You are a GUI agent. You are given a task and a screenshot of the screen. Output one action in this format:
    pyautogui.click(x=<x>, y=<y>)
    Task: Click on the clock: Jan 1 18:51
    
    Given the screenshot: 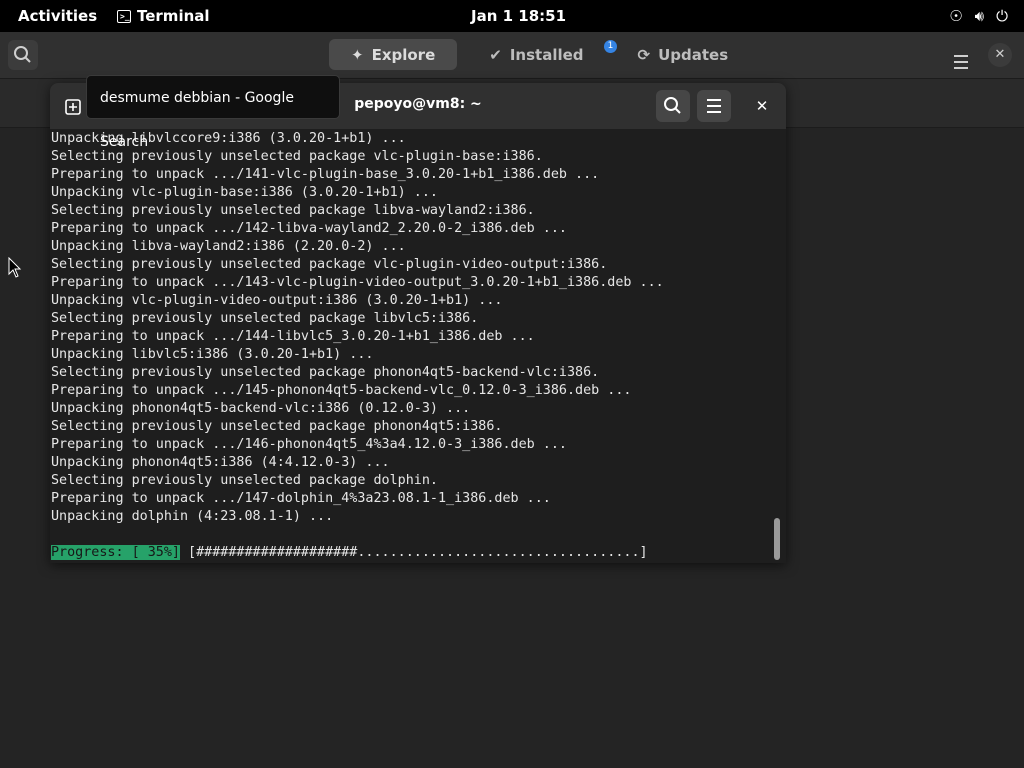 What is the action you would take?
    pyautogui.click(x=518, y=16)
    